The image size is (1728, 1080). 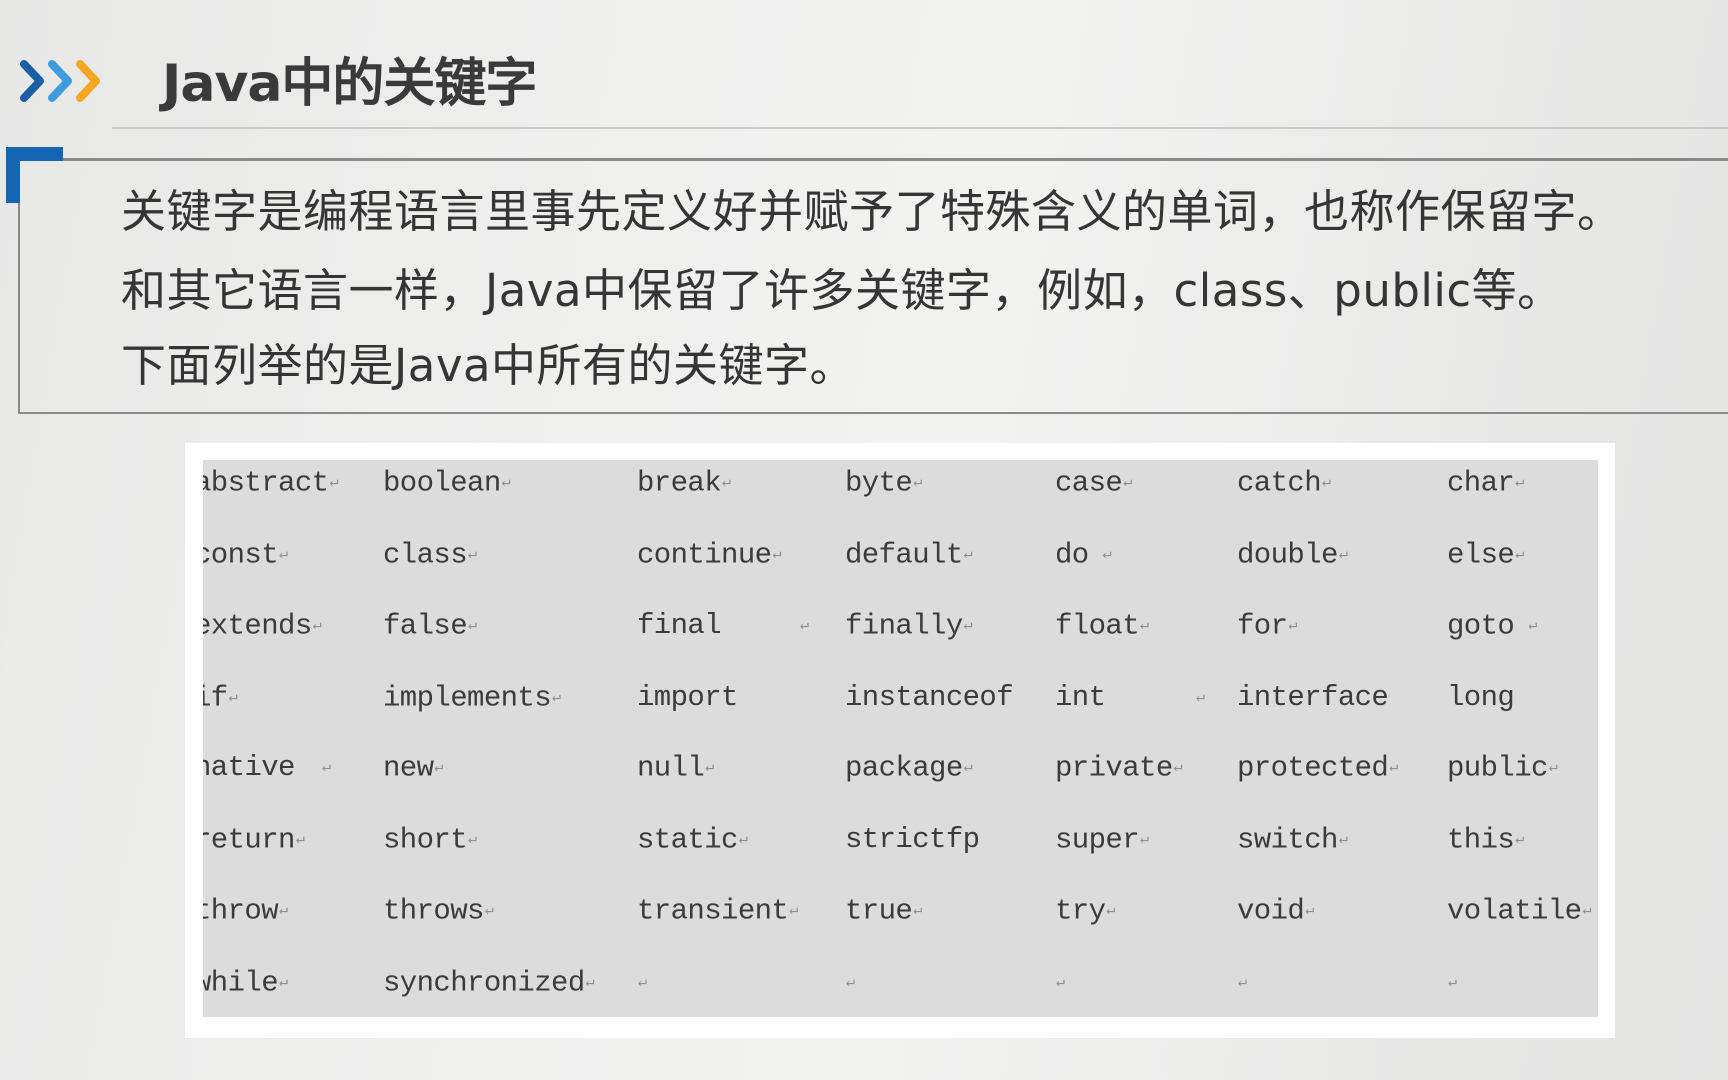 I want to click on keyword-cell: for↵, so click(x=1267, y=626).